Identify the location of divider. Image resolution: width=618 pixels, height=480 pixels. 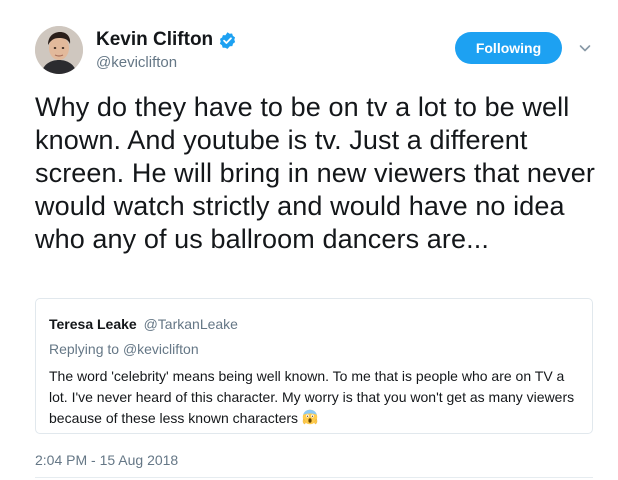
(314, 477).